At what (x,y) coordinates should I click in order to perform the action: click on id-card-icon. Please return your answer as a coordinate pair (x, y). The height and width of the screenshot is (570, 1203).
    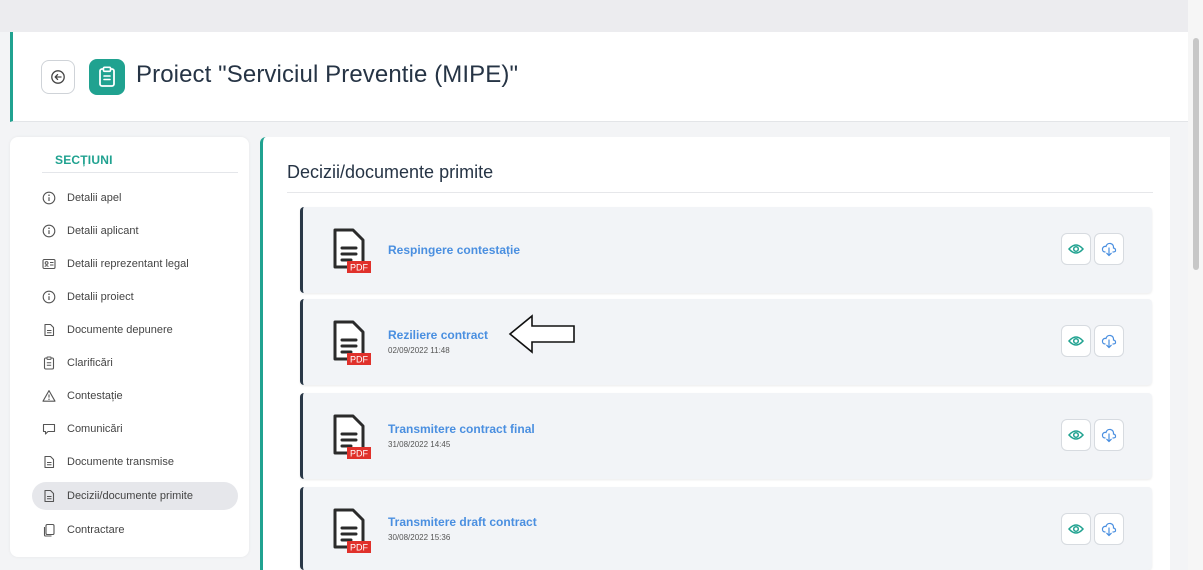
    Looking at the image, I should click on (49, 264).